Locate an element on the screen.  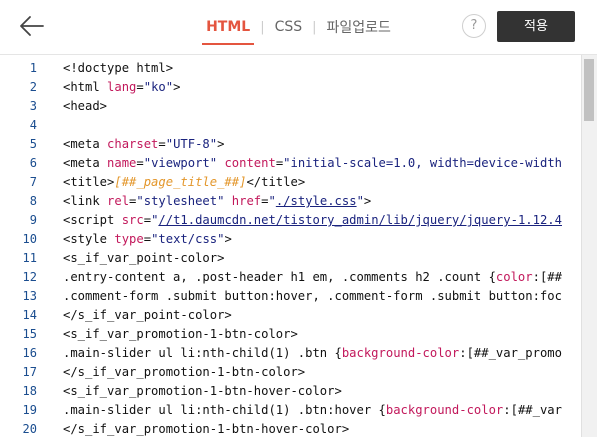
line-number: 3 is located at coordinates (33, 106).